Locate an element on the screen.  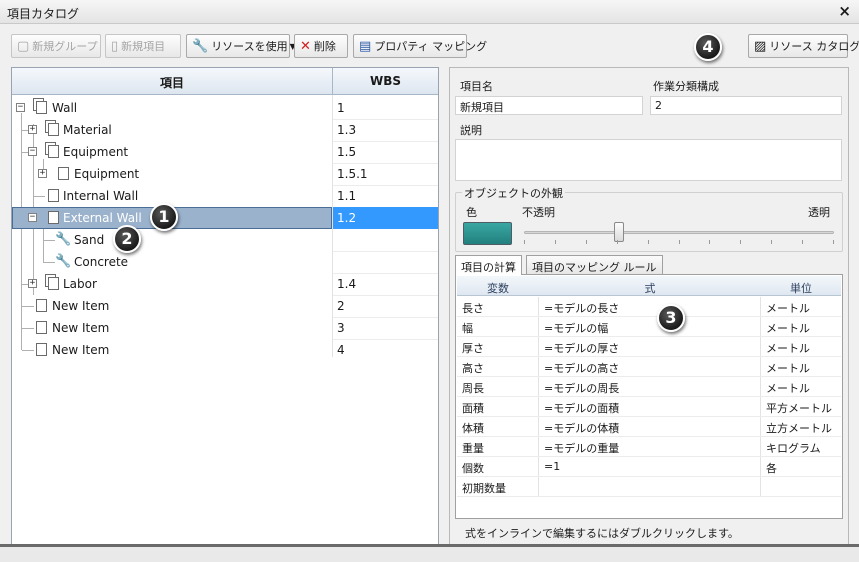
tree-row-new-item: New Item 2 is located at coordinates (225, 306).